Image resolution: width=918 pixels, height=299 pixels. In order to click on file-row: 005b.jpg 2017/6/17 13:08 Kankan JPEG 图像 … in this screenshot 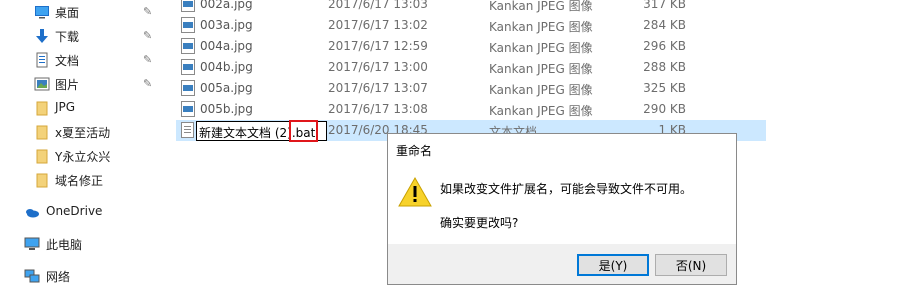, I will do `click(471, 109)`.